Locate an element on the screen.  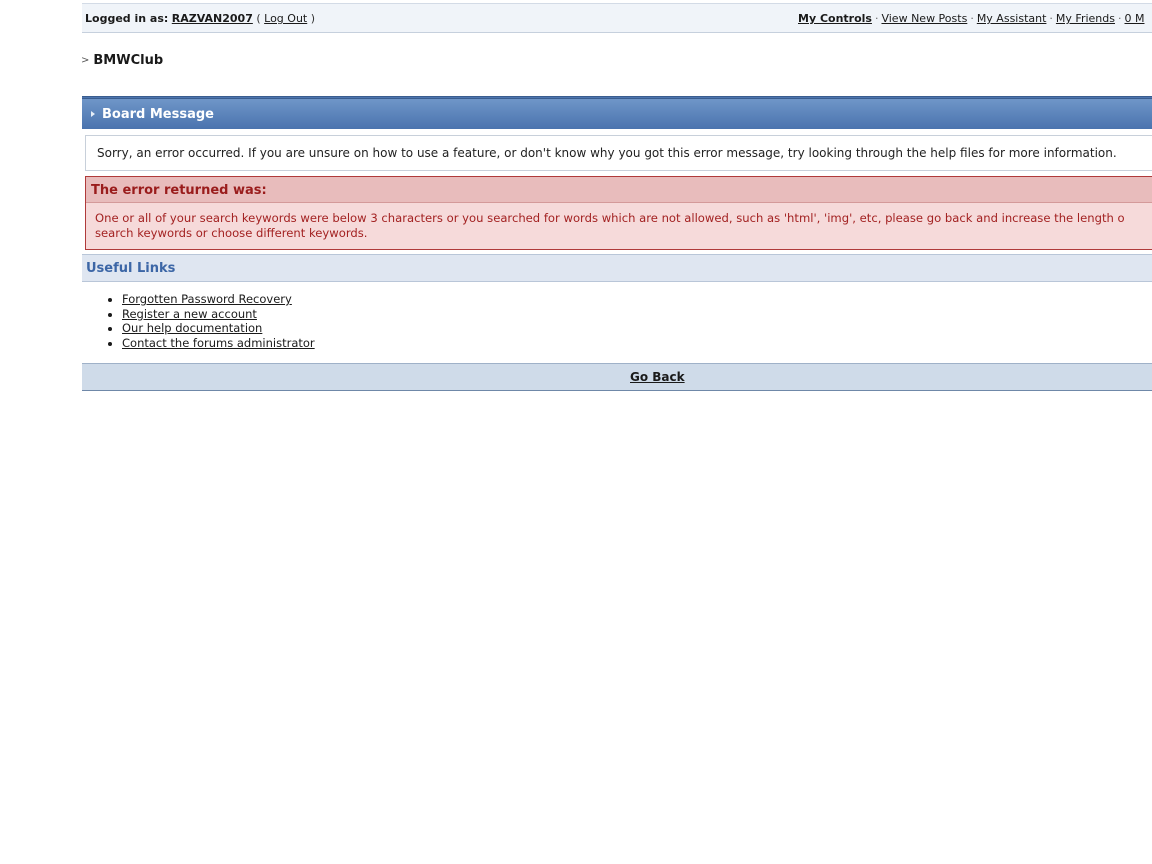
user-info: Logged in as: RAZVAN2007 ( Log Out ) is located at coordinates (200, 18).